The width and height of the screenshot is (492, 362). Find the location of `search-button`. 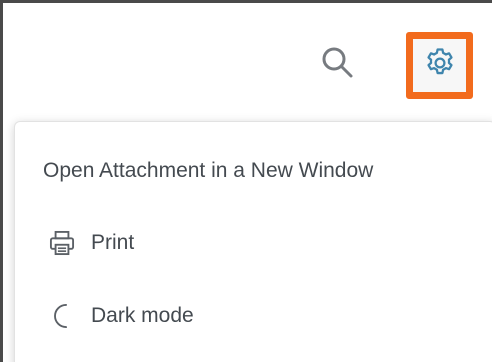

search-button is located at coordinates (337, 64).